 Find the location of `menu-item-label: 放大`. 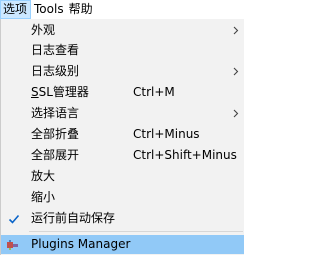

menu-item-label: 放大 is located at coordinates (43, 176).